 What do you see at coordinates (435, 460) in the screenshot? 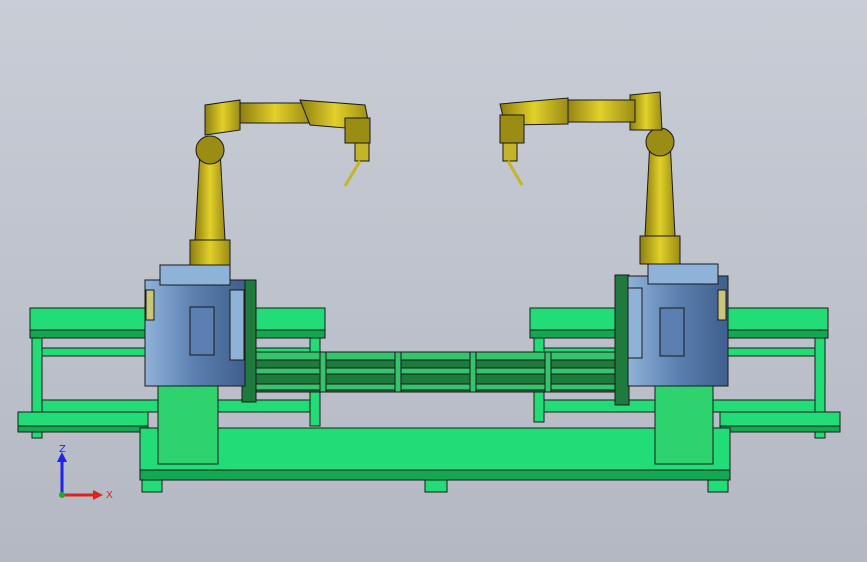
I see `central-base-platform` at bounding box center [435, 460].